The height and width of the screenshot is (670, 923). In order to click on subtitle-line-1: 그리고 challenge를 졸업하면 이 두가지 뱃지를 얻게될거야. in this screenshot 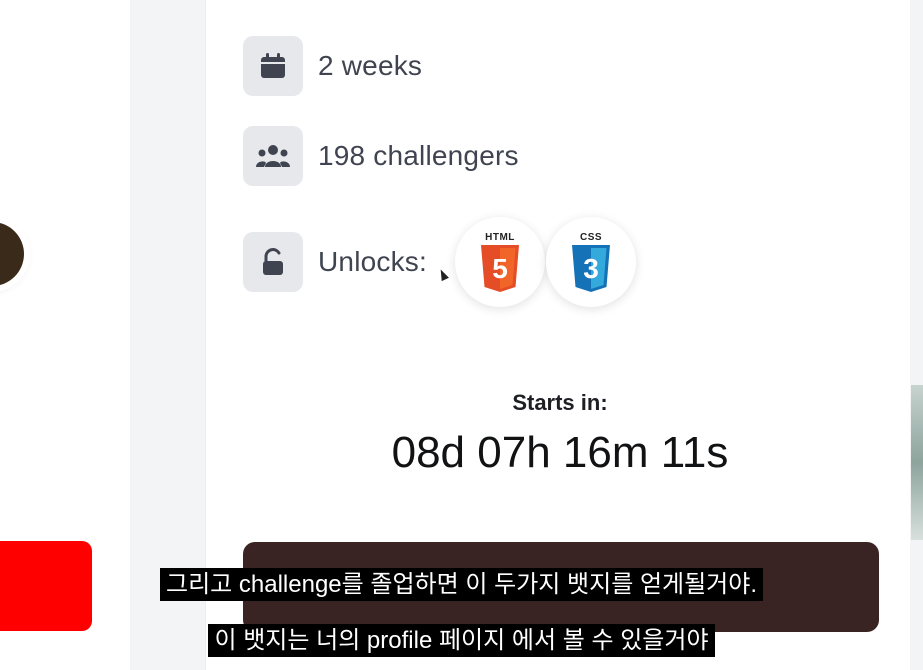, I will do `click(461, 582)`.